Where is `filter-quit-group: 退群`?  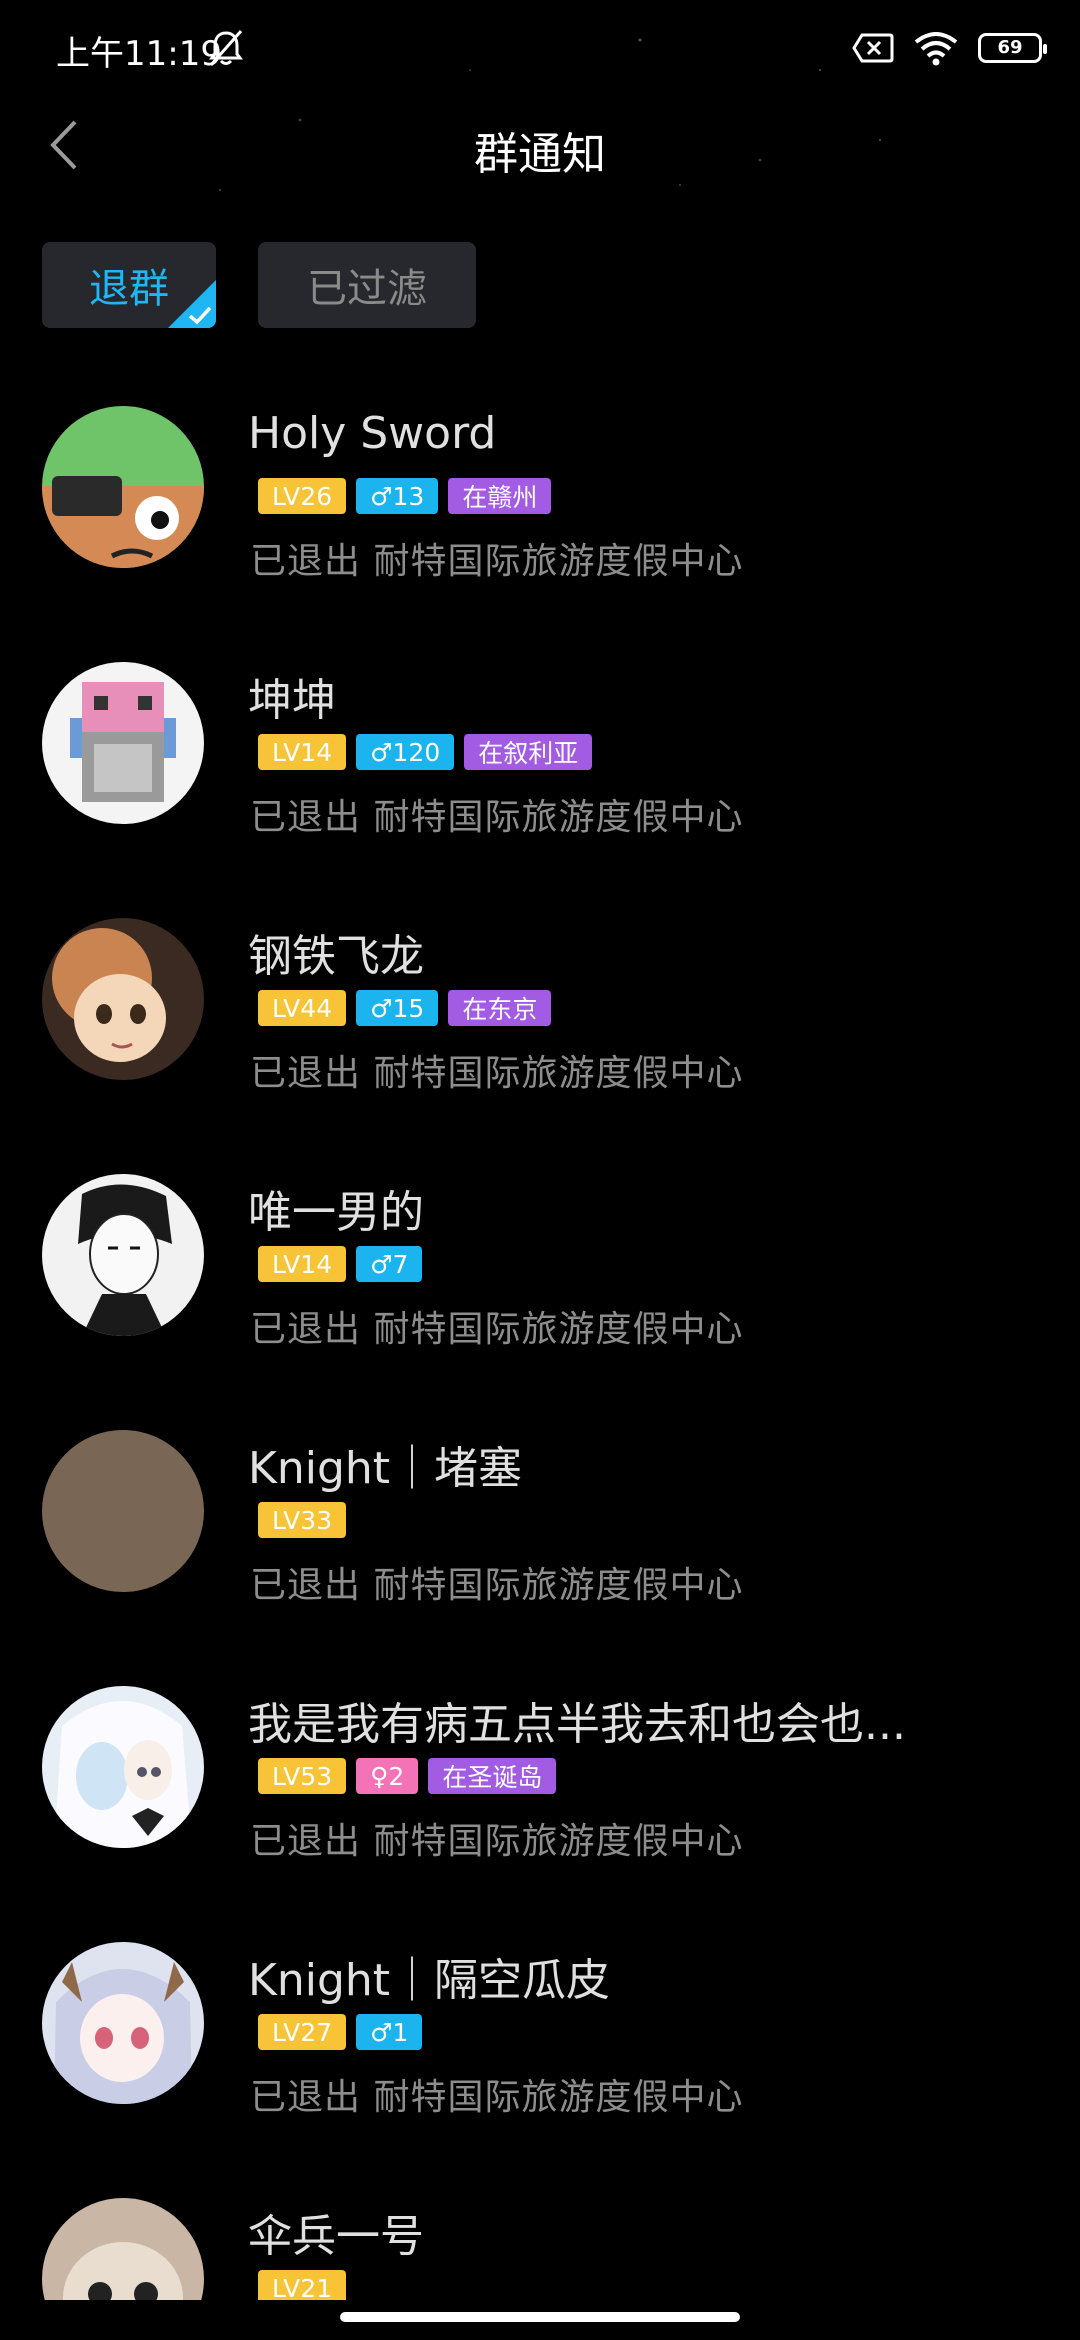
filter-quit-group: 退群 is located at coordinates (129, 285).